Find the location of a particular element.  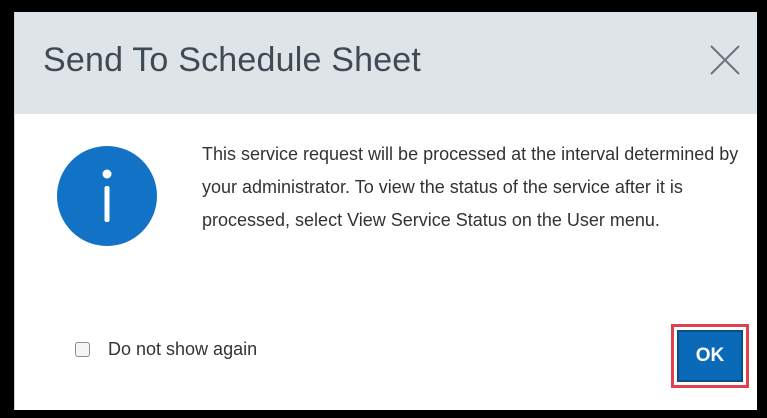

close-icon is located at coordinates (725, 60).